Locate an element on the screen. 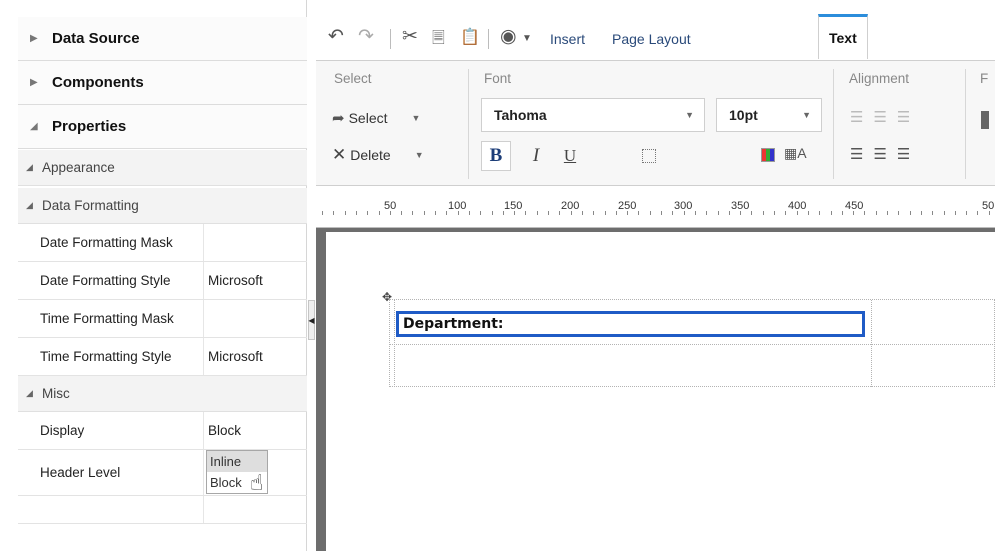 This screenshot has height=551, width=995. accordion-label: Data Source is located at coordinates (96, 38).